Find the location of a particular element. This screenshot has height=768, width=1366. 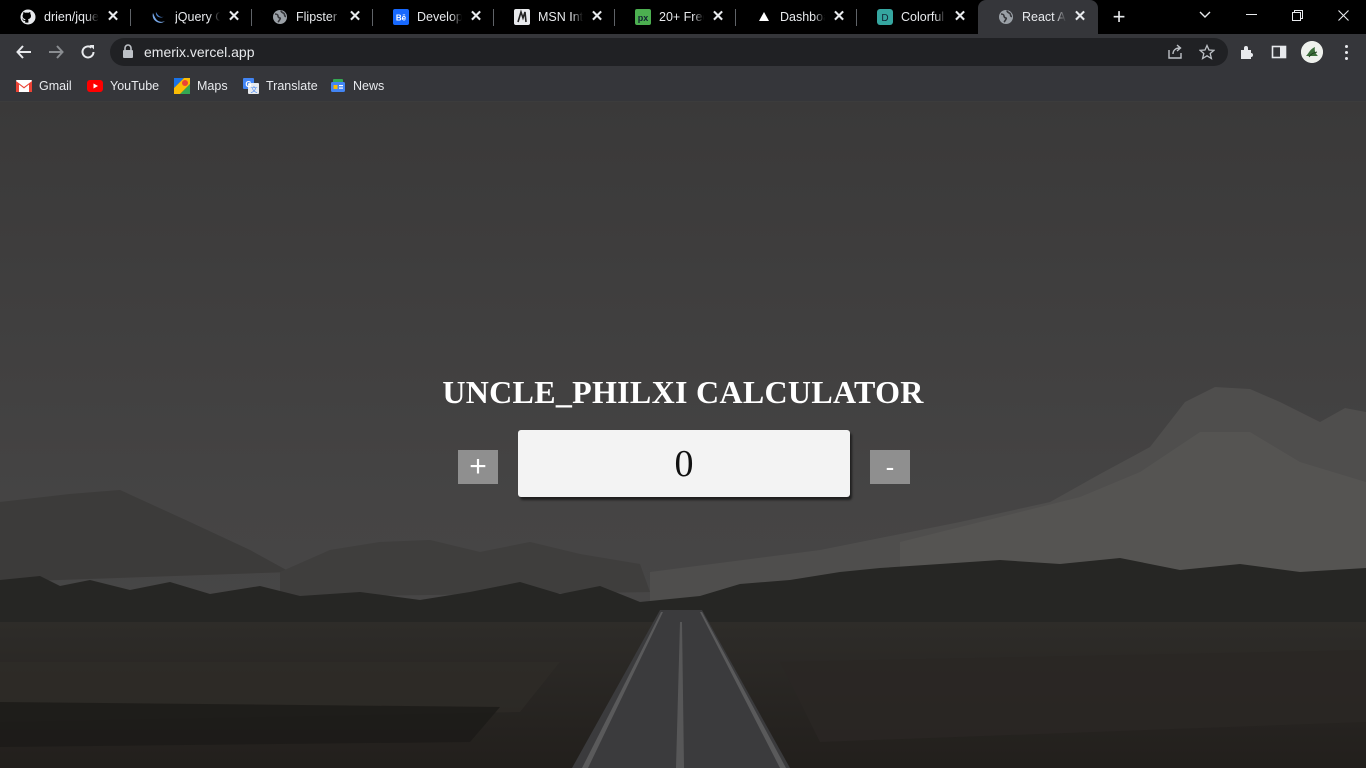

github-icon is located at coordinates (28, 17).